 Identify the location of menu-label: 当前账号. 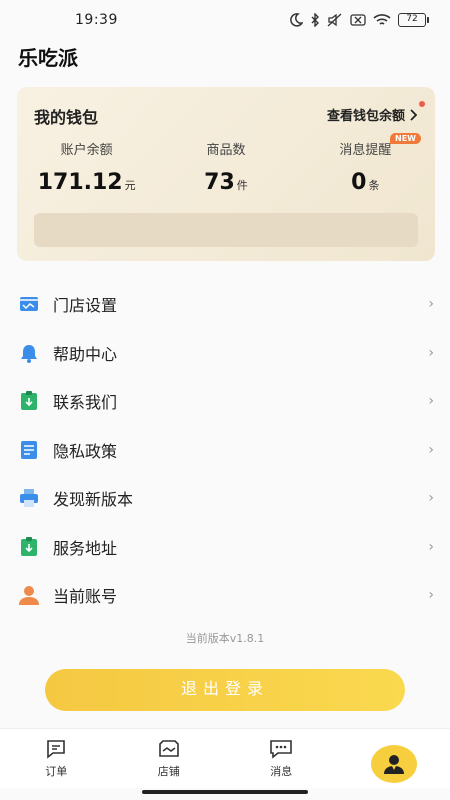
(85, 597).